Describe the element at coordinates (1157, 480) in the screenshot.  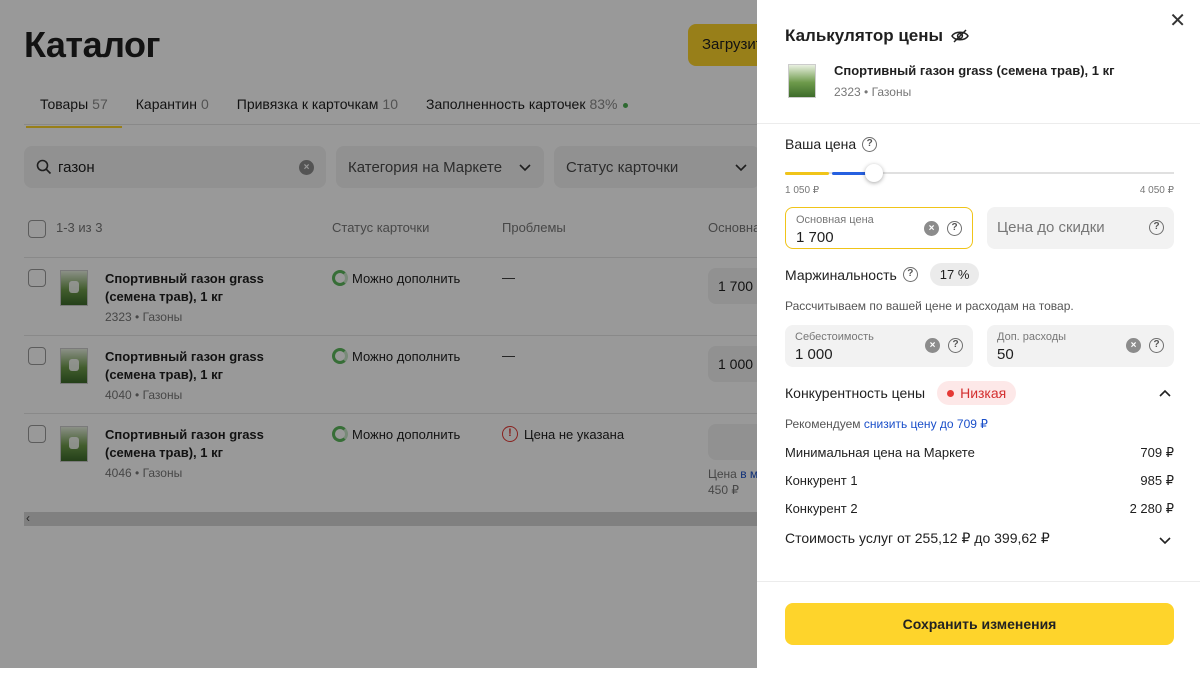
I see `competitor-value: 985 ₽` at that location.